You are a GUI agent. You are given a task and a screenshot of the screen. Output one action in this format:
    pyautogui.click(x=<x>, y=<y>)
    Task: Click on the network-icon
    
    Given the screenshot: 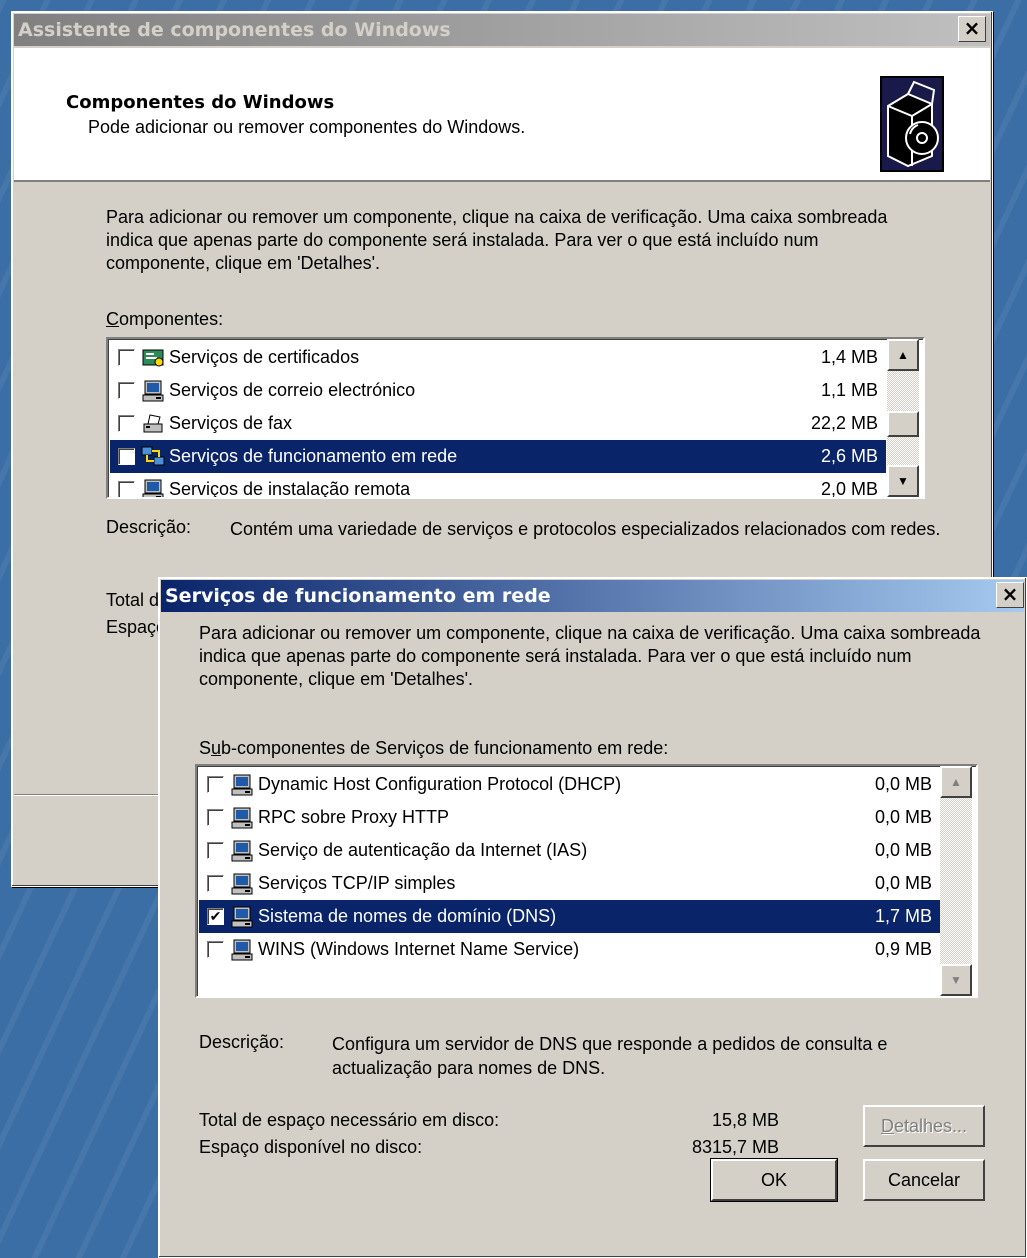 What is the action you would take?
    pyautogui.click(x=153, y=457)
    